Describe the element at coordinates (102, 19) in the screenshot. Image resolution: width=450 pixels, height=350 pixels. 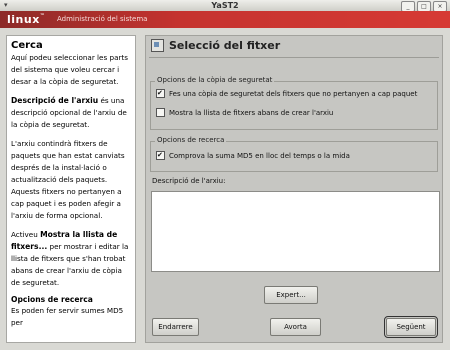
I see `banner-subtitle: Administració del sistema` at that location.